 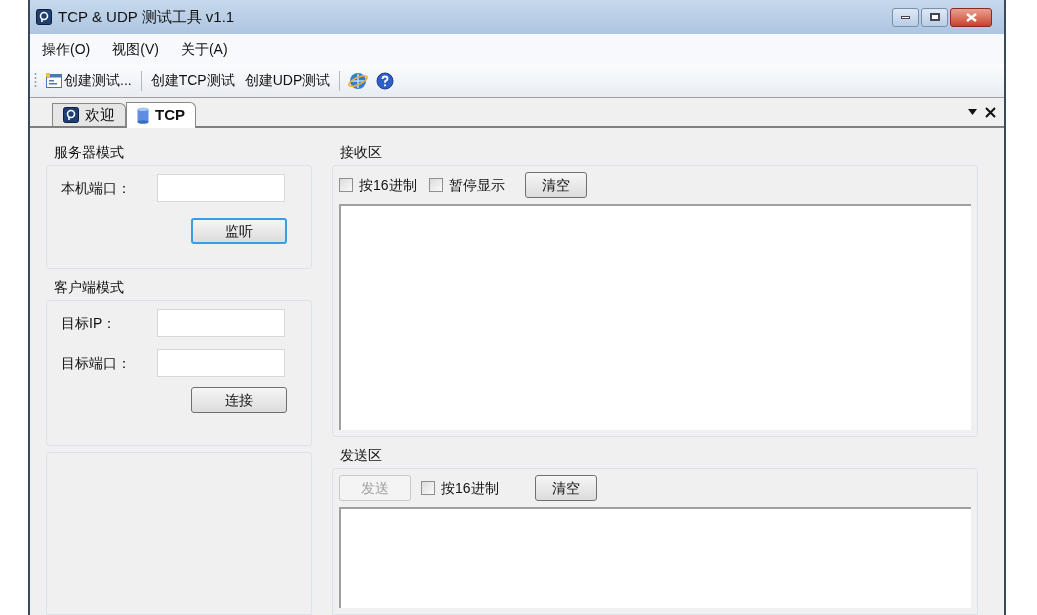 What do you see at coordinates (287, 80) in the screenshot?
I see `toolbar-button: 创建UDP测试` at bounding box center [287, 80].